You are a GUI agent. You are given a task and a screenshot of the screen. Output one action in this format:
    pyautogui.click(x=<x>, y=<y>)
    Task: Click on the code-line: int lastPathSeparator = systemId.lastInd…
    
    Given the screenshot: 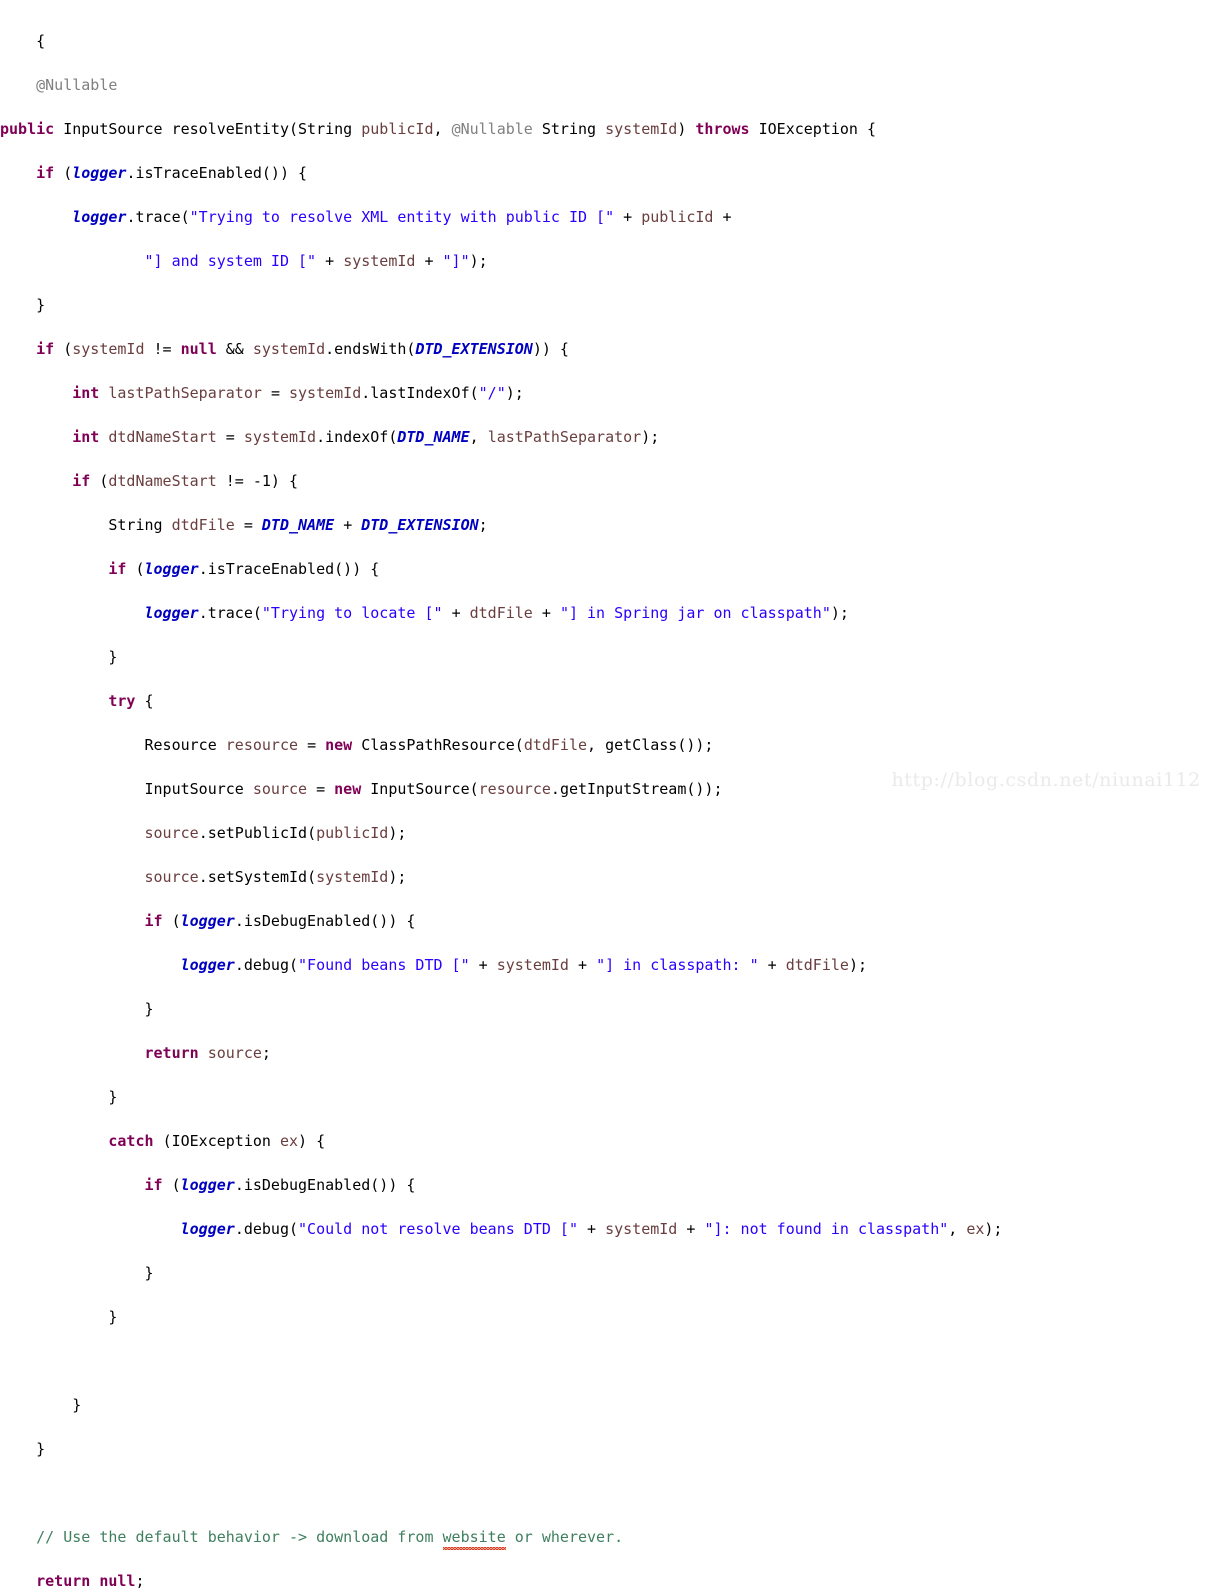 What is the action you would take?
    pyautogui.click(x=298, y=393)
    